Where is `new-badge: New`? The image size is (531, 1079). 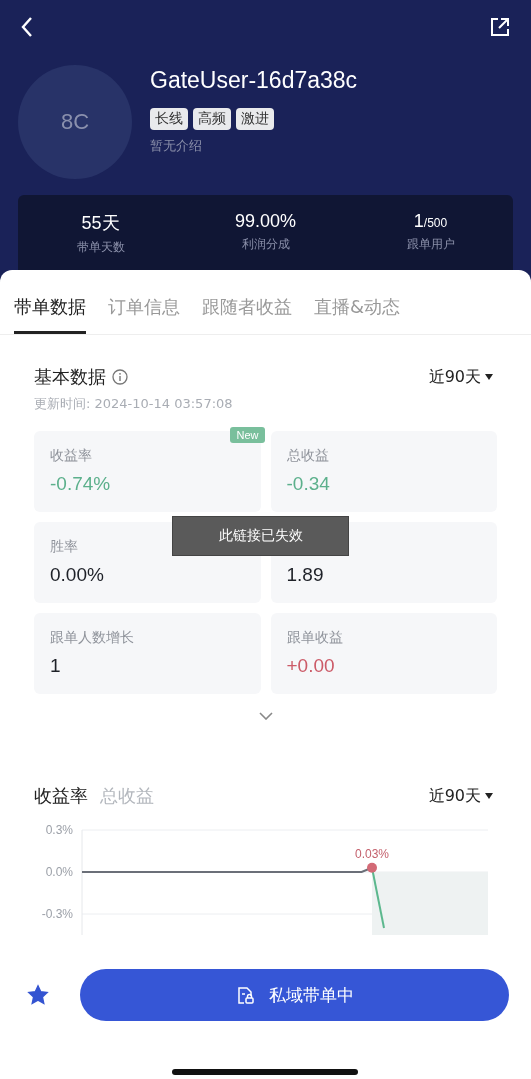
new-badge: New is located at coordinates (247, 435).